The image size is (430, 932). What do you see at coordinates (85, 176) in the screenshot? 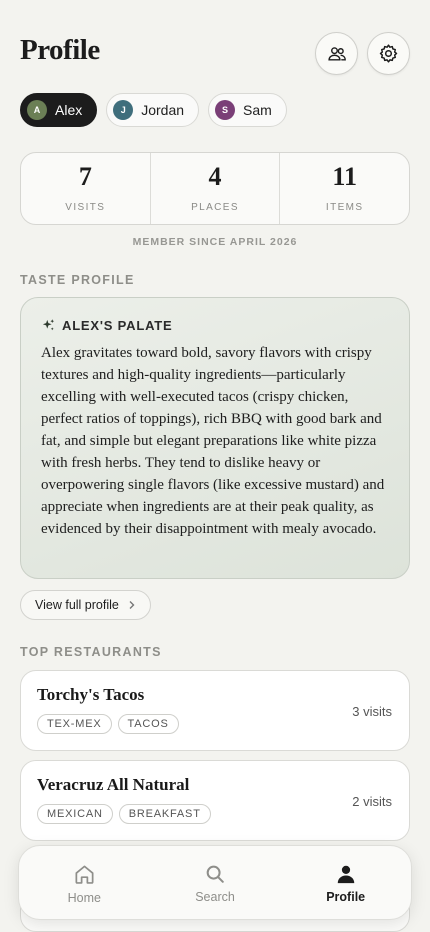
I see `stat-value: 7` at bounding box center [85, 176].